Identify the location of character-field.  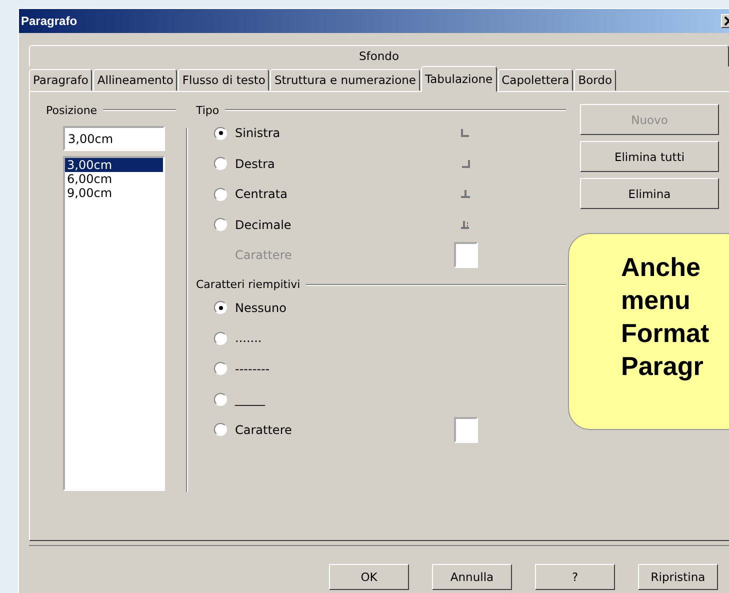
(466, 429).